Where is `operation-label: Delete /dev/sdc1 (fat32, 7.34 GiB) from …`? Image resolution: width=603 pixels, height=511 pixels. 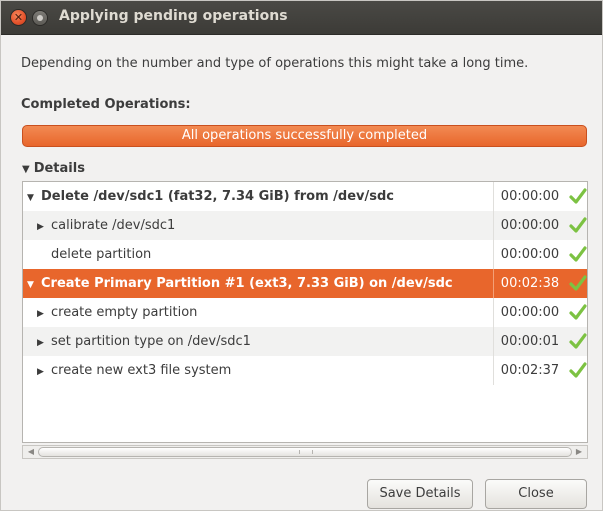 operation-label: Delete /dev/sdc1 (fat32, 7.34 GiB) from … is located at coordinates (218, 196).